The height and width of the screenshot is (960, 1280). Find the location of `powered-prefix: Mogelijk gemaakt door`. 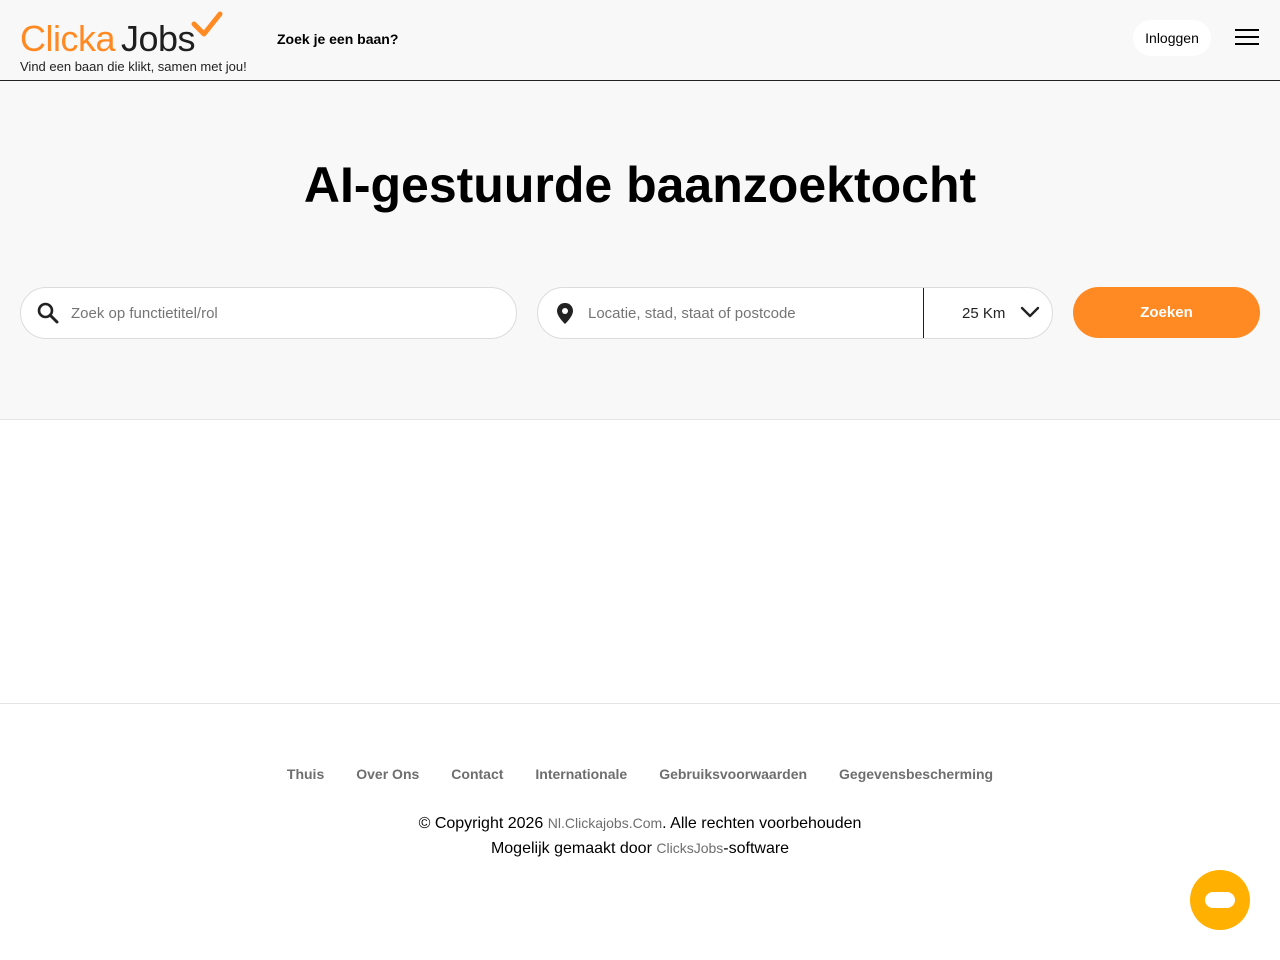

powered-prefix: Mogelijk gemaakt door is located at coordinates (573, 848).